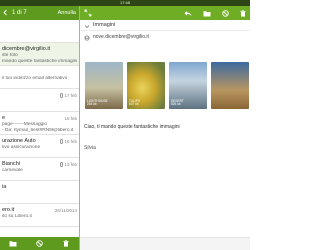 This screenshot has height=250, width=320. I want to click on mail-date-text: 13 feb, so click(70, 164).